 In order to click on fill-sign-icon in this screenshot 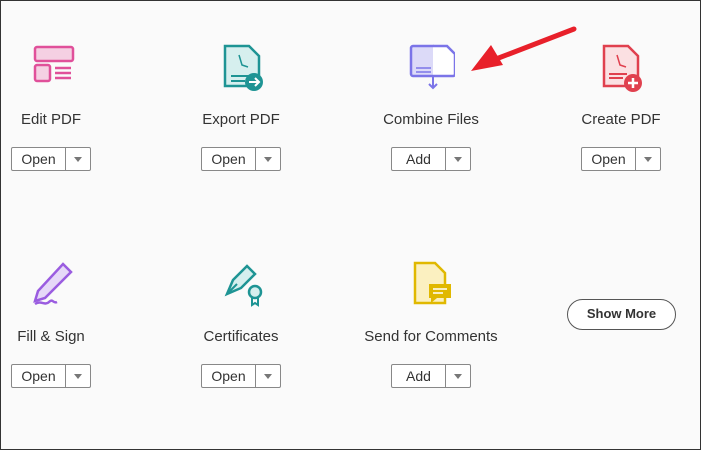, I will do `click(51, 286)`.